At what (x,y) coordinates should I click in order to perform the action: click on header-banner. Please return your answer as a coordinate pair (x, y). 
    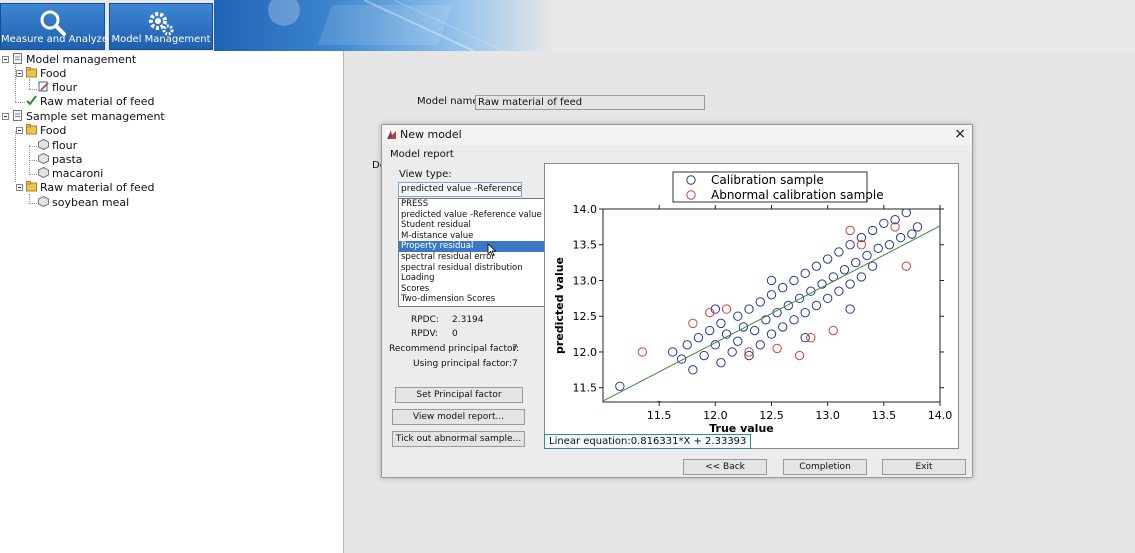
    Looking at the image, I should click on (384, 25).